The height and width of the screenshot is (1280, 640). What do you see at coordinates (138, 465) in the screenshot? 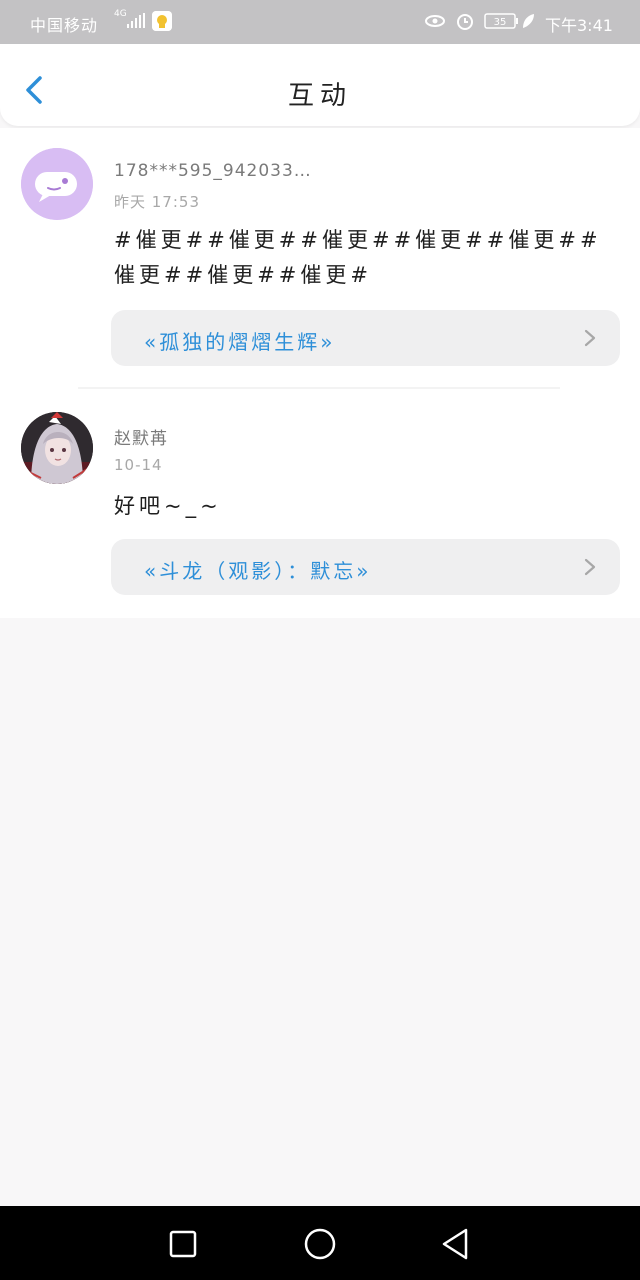
I see `comment-time: 10-14` at bounding box center [138, 465].